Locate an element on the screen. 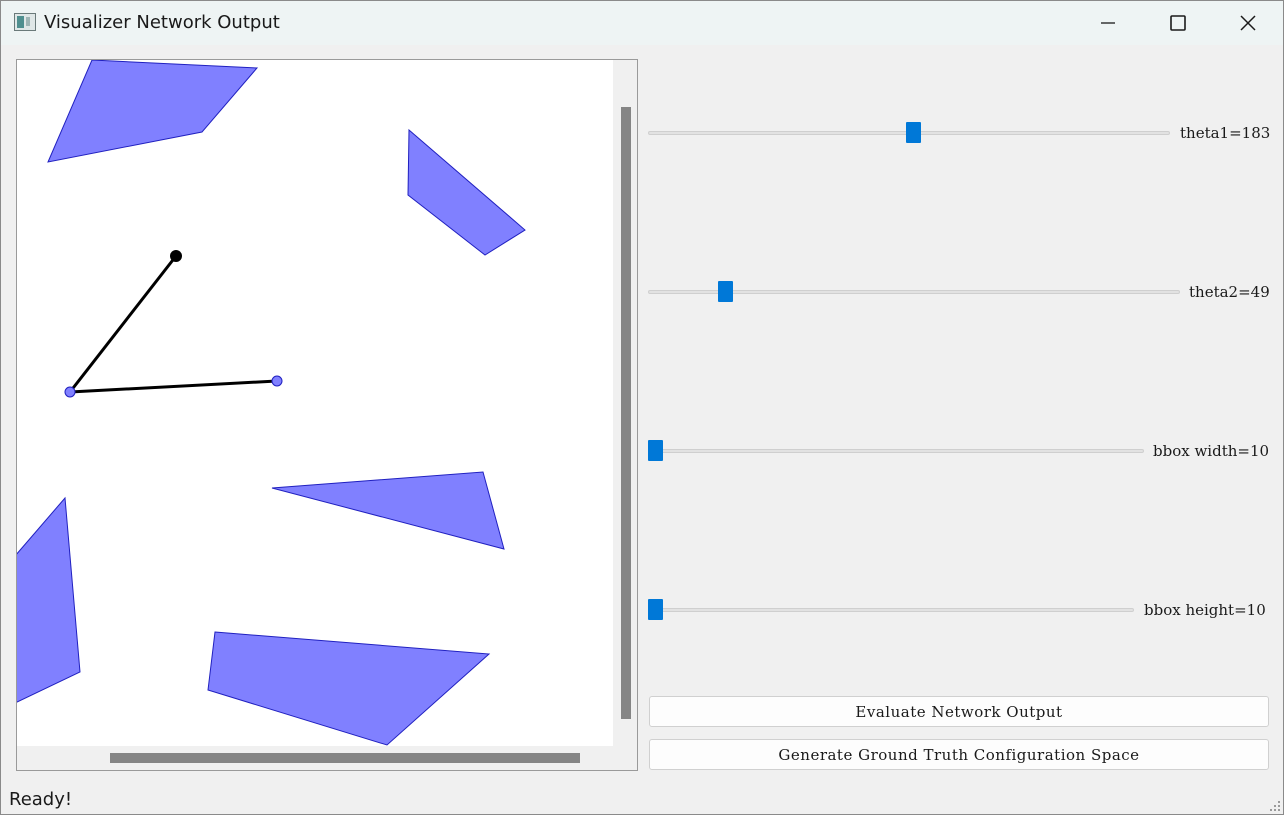 The height and width of the screenshot is (815, 1284). status-bar-message: Ready! is located at coordinates (41, 799).